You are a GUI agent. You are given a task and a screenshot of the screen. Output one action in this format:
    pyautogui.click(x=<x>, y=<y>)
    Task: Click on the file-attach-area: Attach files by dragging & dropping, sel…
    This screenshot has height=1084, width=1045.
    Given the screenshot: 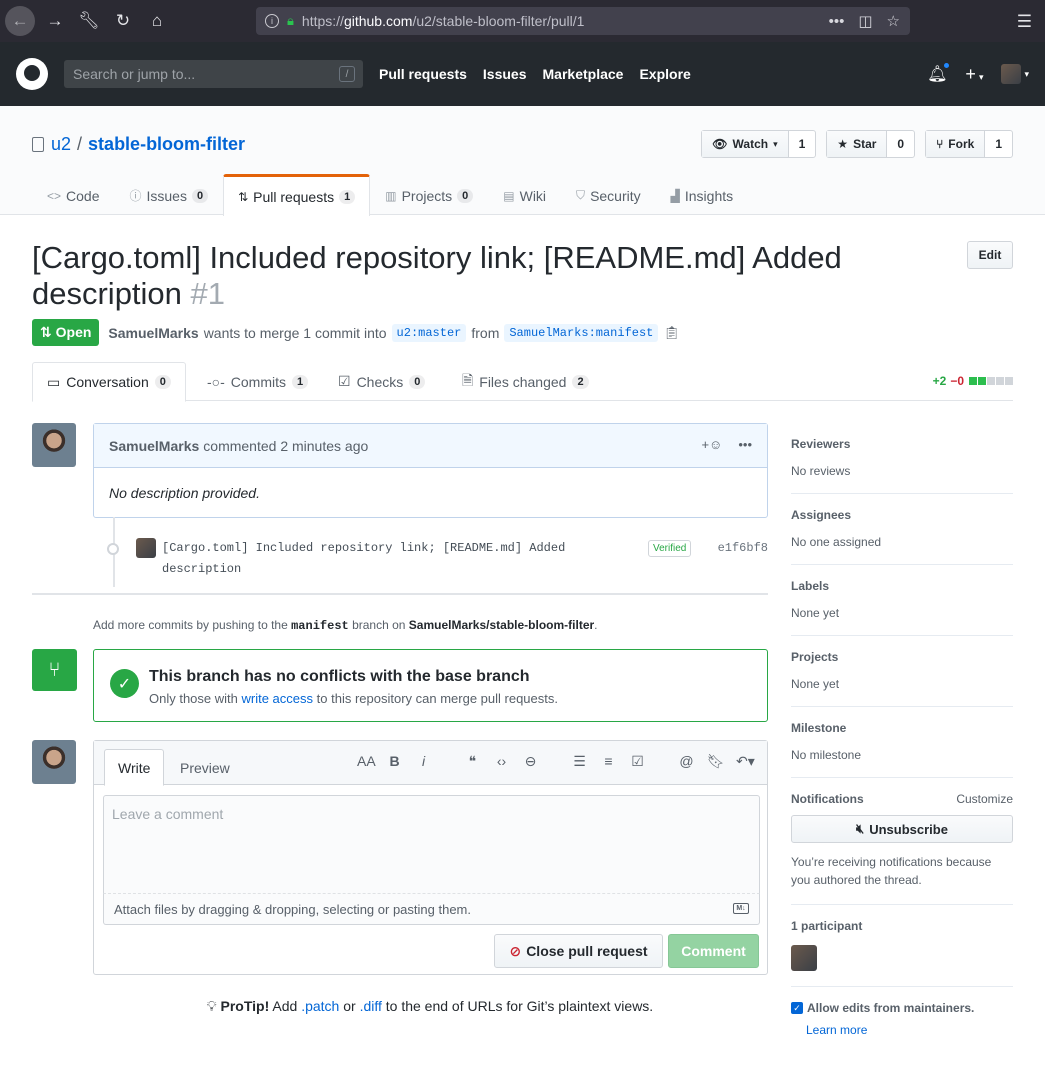 What is the action you would take?
    pyautogui.click(x=431, y=909)
    